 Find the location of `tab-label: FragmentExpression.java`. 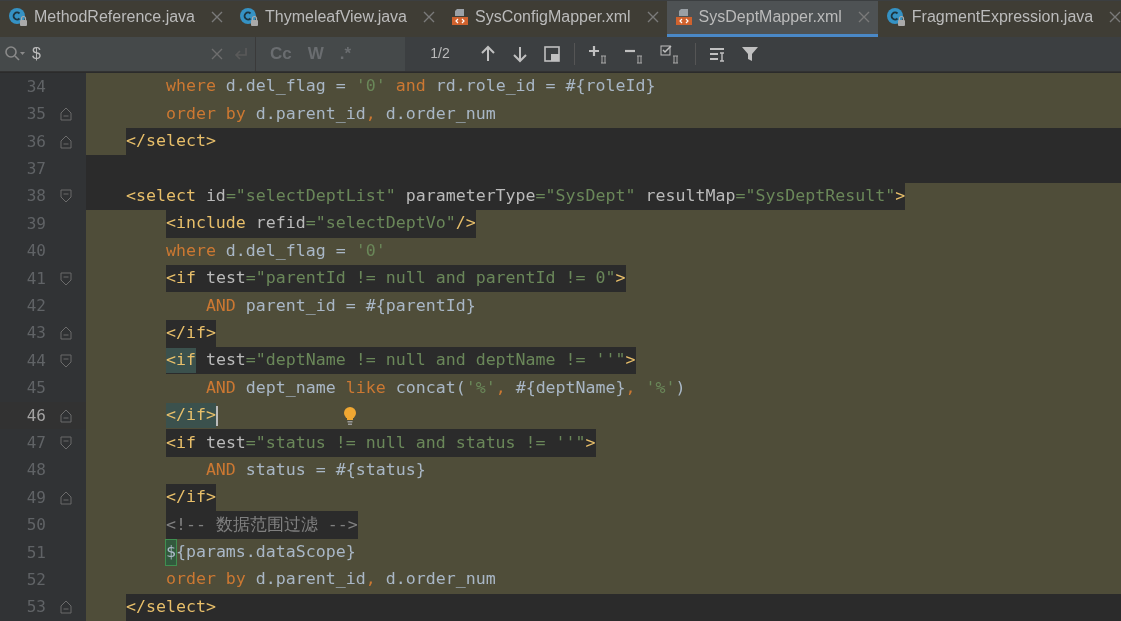

tab-label: FragmentExpression.java is located at coordinates (1002, 17).